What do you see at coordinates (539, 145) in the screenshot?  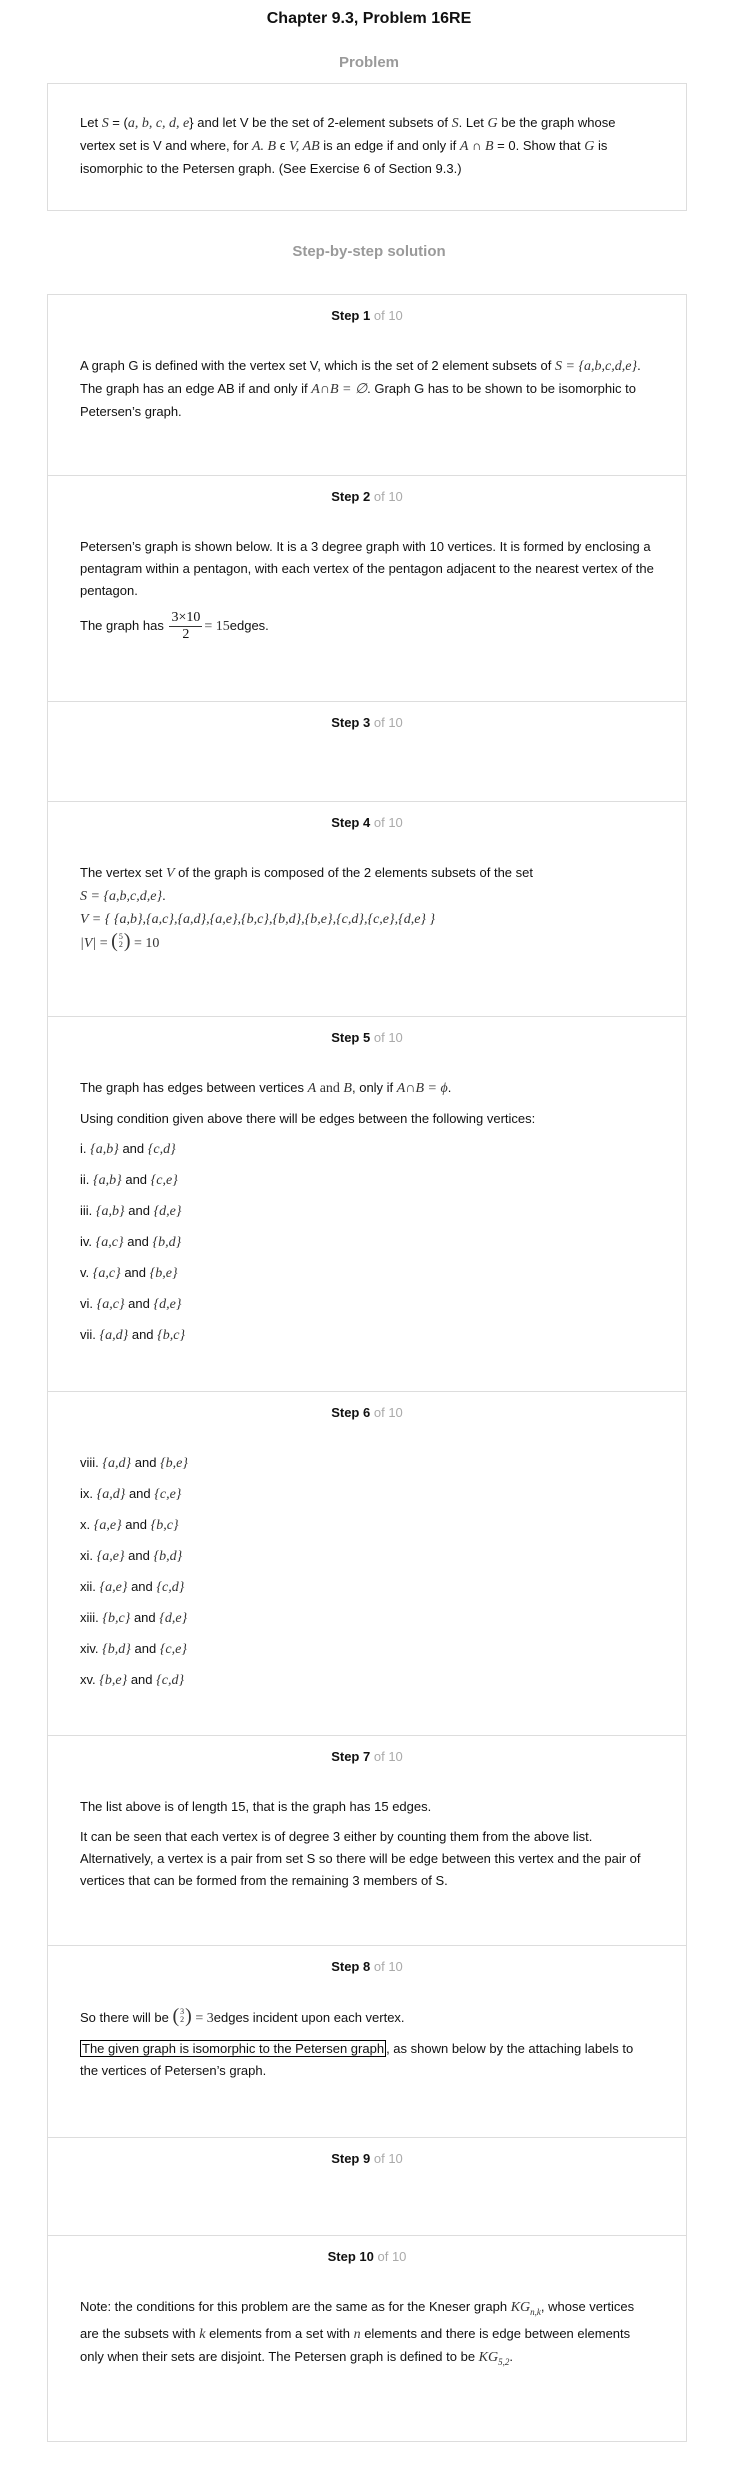 I see `text-segment: = 0. Show that` at bounding box center [539, 145].